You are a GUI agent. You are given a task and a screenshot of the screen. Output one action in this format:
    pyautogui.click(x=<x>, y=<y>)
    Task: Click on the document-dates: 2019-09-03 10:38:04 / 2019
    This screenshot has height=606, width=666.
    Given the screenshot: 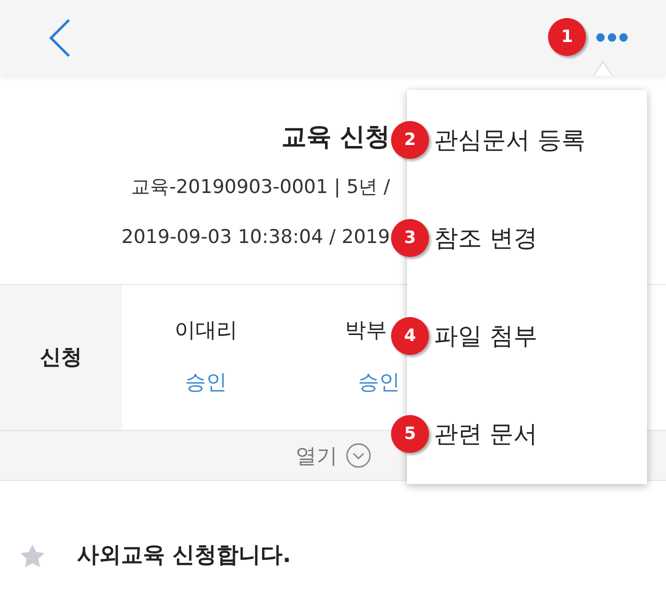 What is the action you would take?
    pyautogui.click(x=255, y=237)
    